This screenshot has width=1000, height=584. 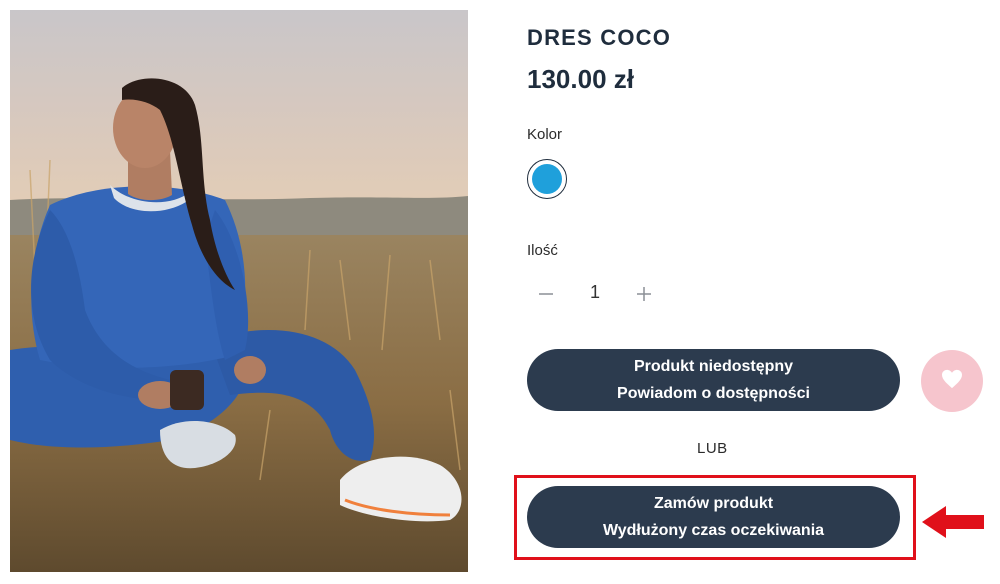 What do you see at coordinates (713, 503) in the screenshot?
I see `order-button-line1: Zamów produkt` at bounding box center [713, 503].